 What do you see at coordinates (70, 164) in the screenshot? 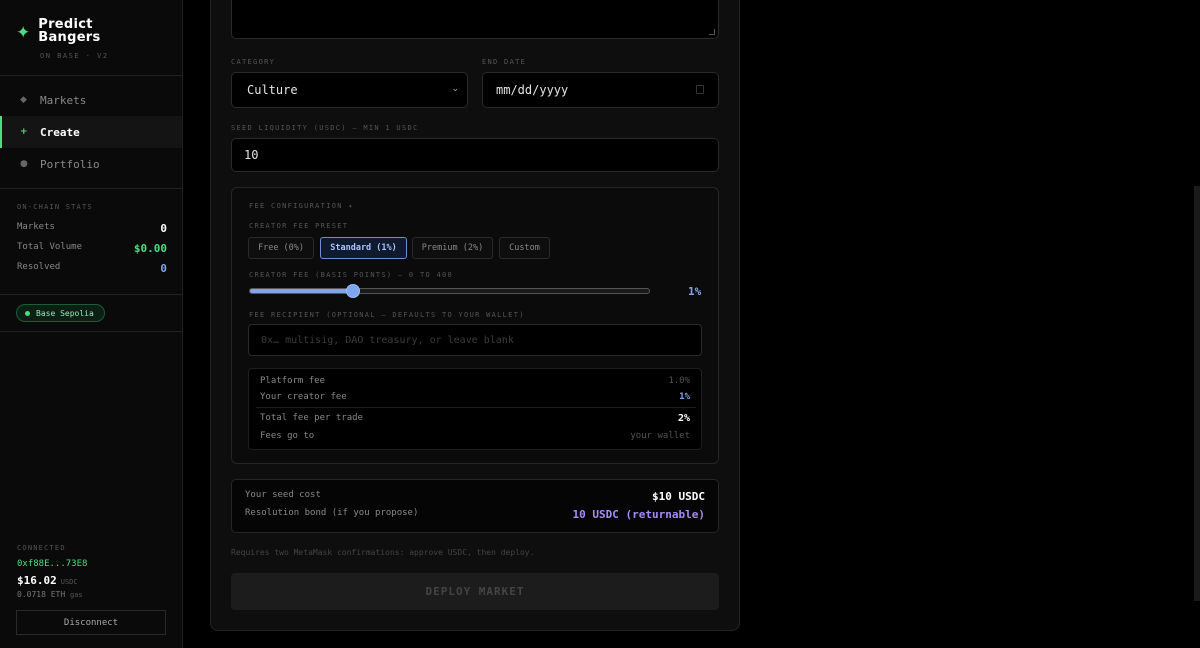
I see `nav-item-label: Portfolio` at bounding box center [70, 164].